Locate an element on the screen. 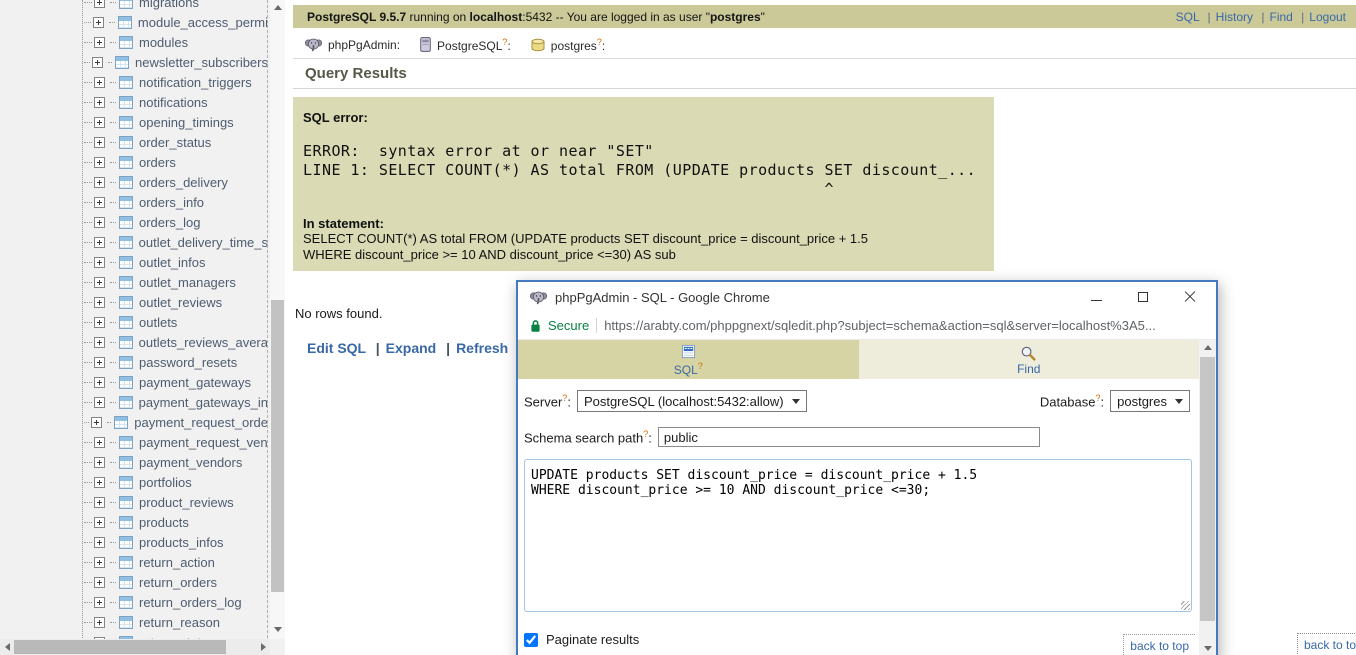 This screenshot has height=655, width=1356. tree-item-table: outlet_infos is located at coordinates (134, 262).